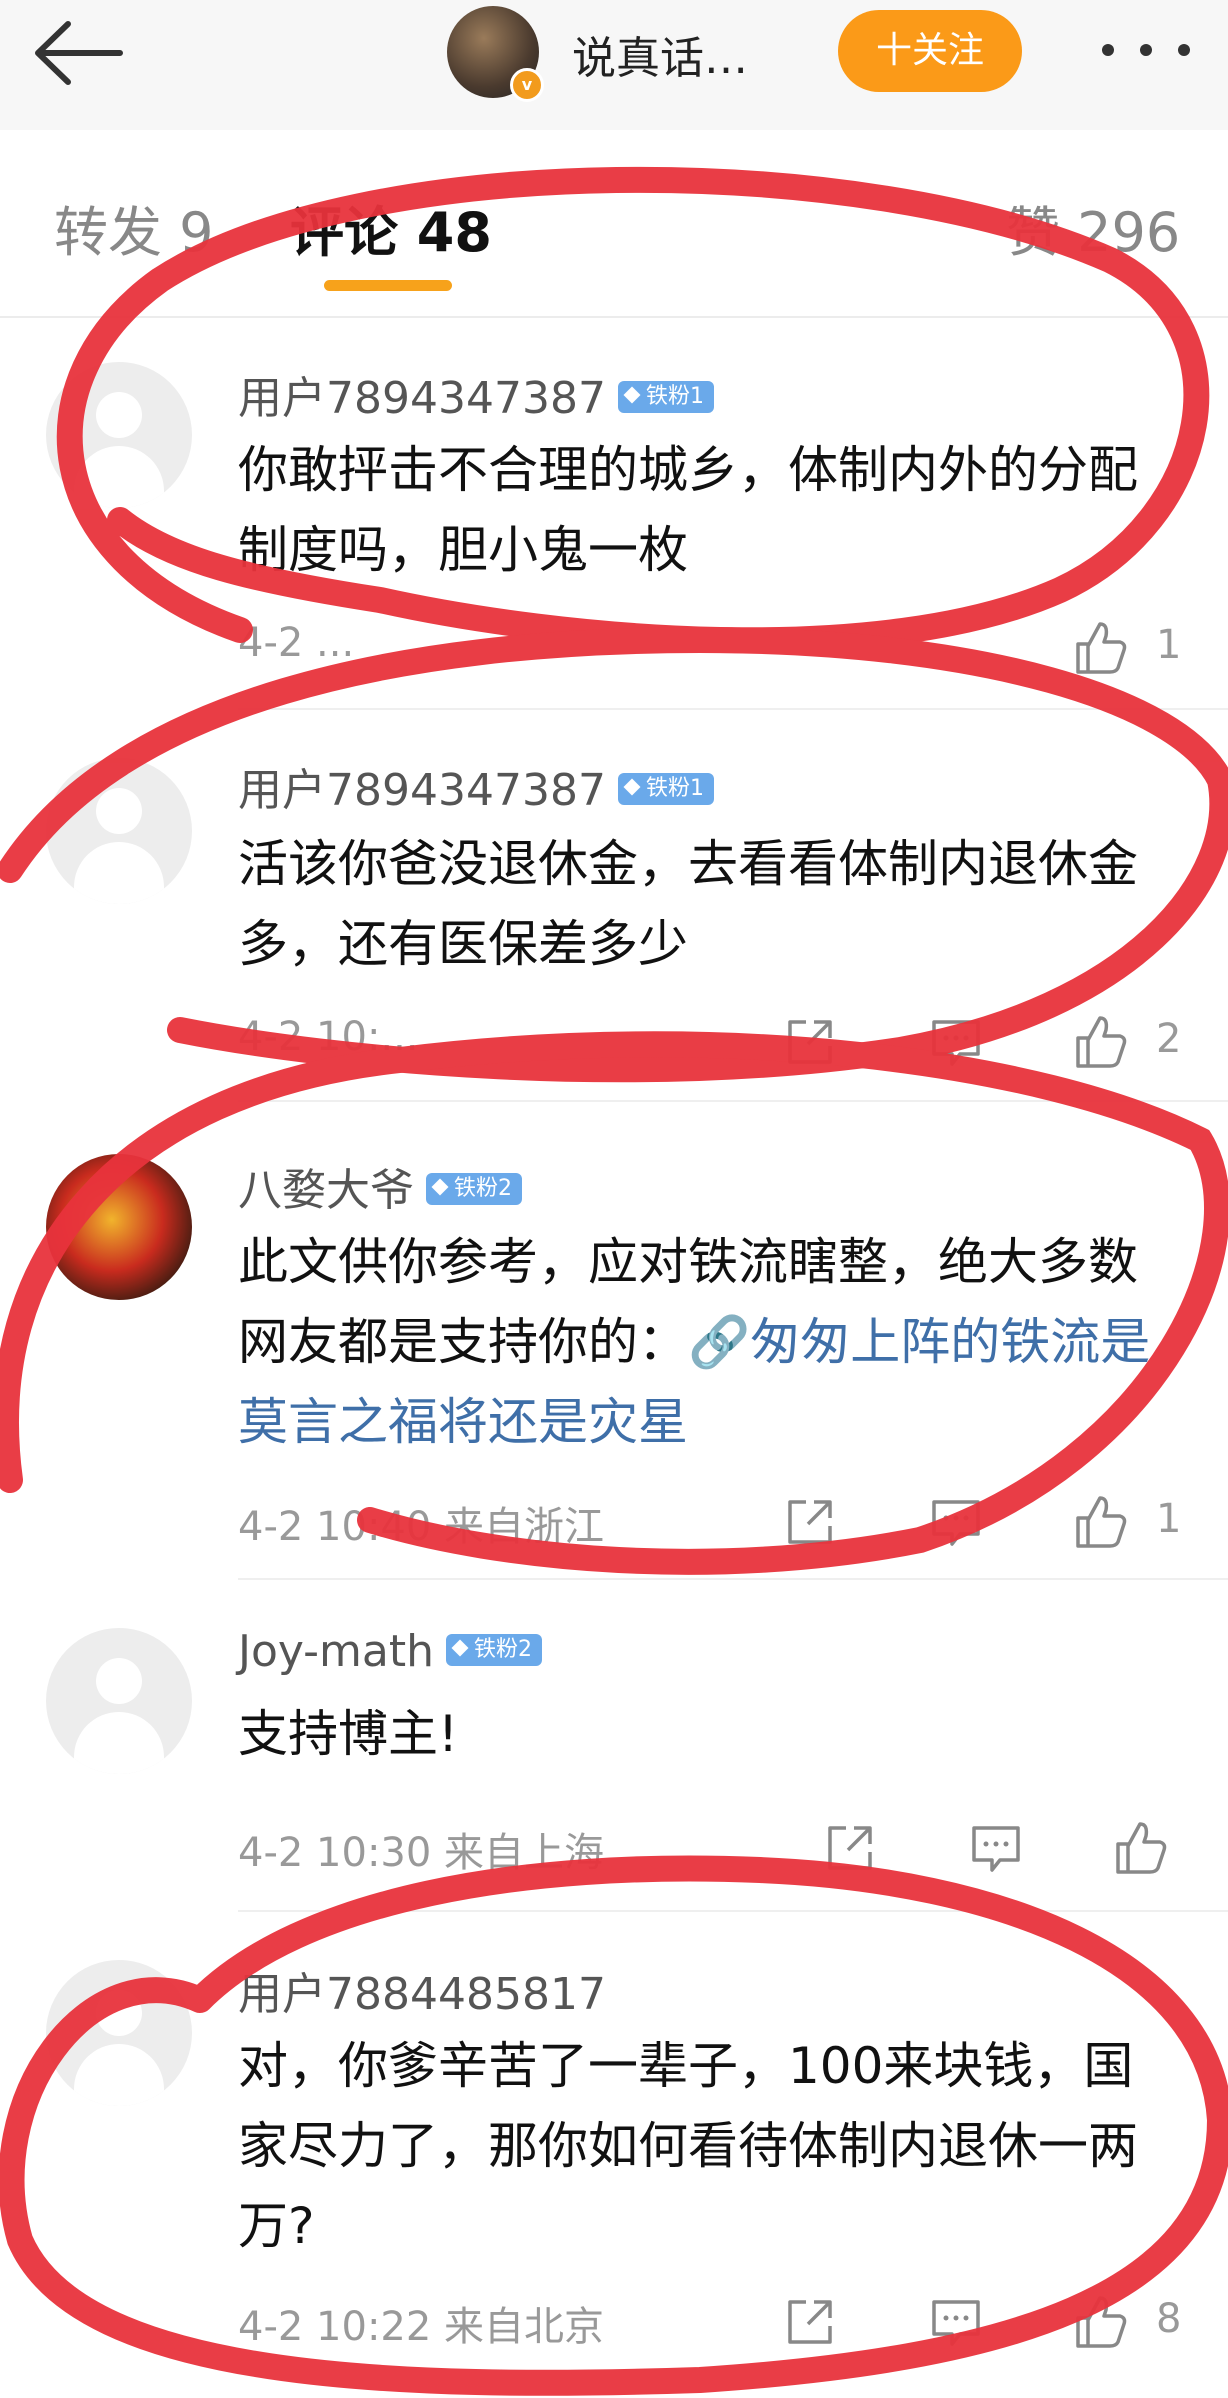 The width and height of the screenshot is (1228, 2398). Describe the element at coordinates (1146, 50) in the screenshot. I see `more-icon` at that location.